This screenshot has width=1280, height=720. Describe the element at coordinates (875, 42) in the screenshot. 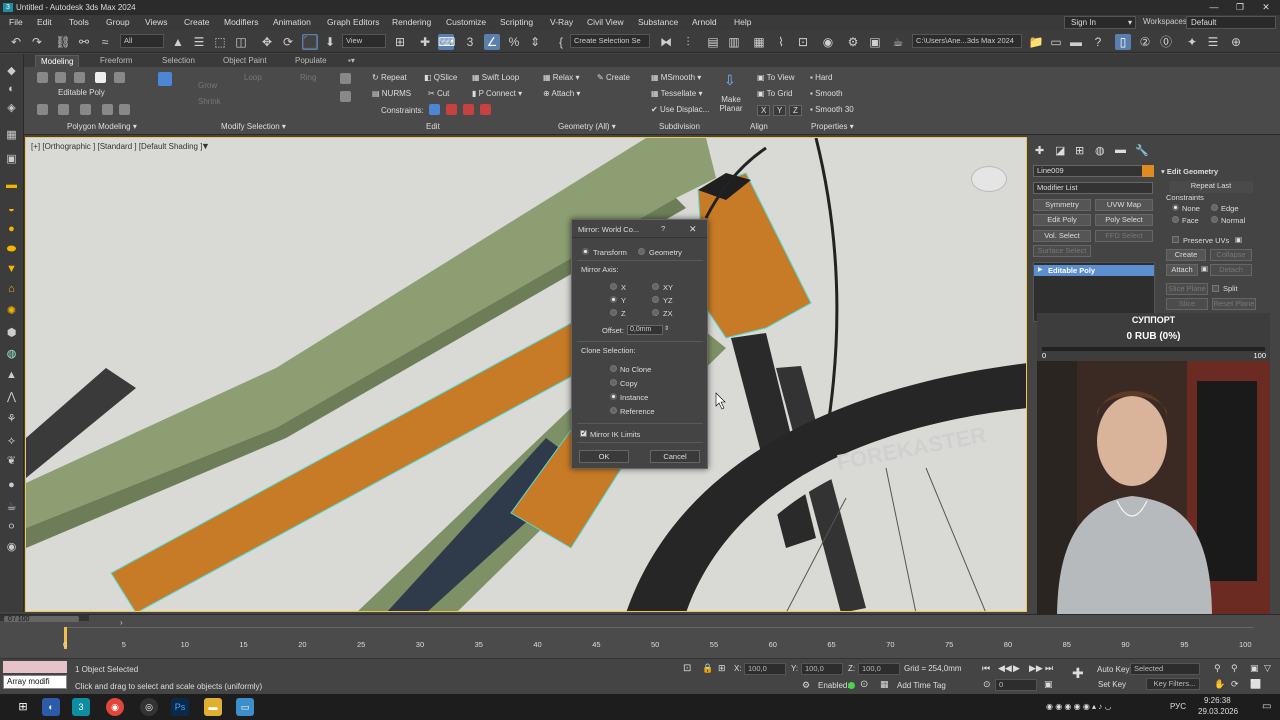

I see `rendered-frame-window-icon: ▣` at that location.